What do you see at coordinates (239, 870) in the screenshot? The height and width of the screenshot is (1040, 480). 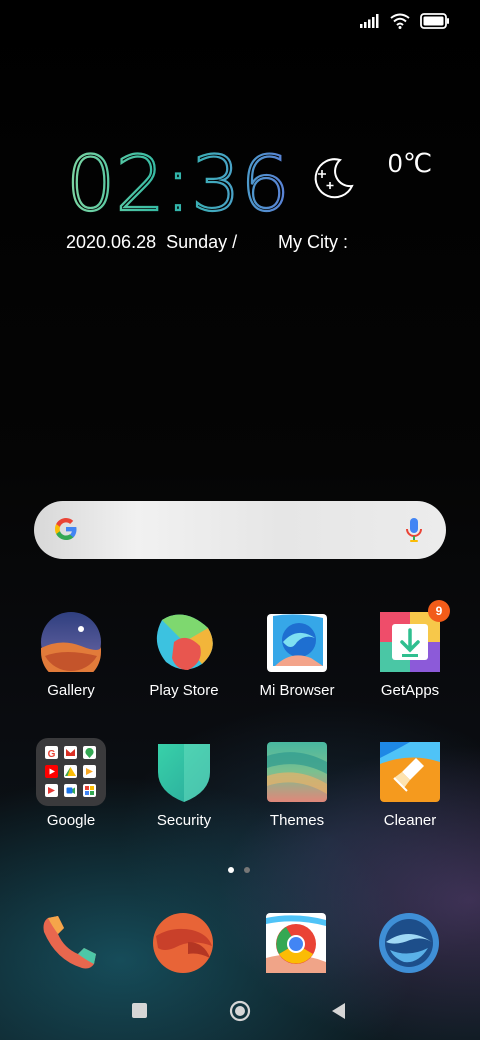 I see `page-indicator` at bounding box center [239, 870].